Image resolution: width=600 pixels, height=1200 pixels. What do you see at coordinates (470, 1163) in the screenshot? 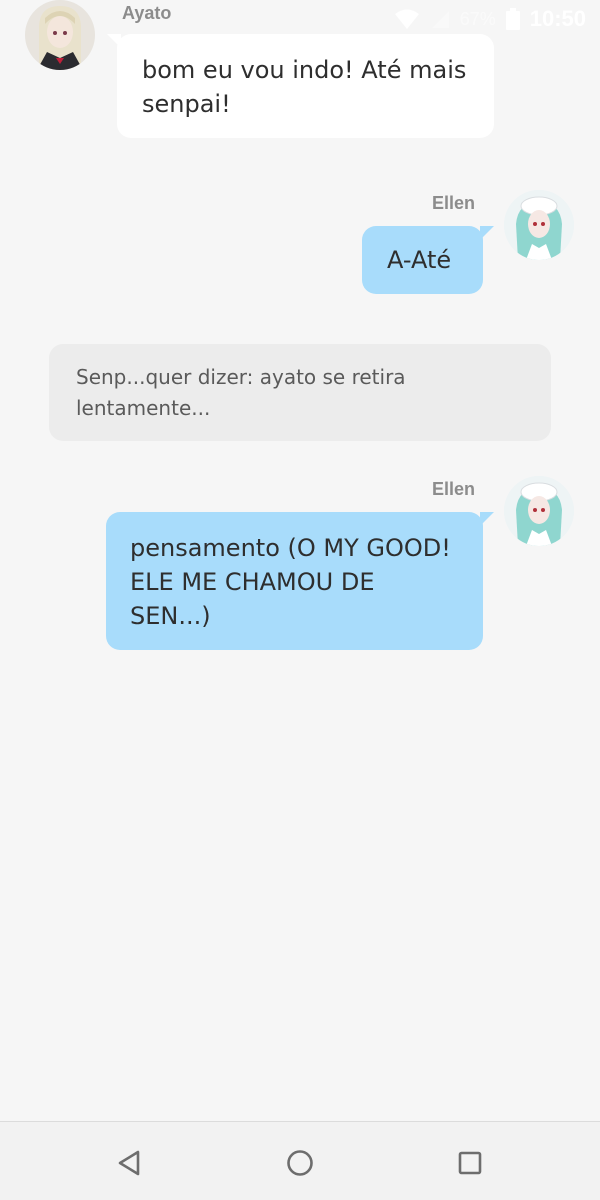
I see `recents-icon` at bounding box center [470, 1163].